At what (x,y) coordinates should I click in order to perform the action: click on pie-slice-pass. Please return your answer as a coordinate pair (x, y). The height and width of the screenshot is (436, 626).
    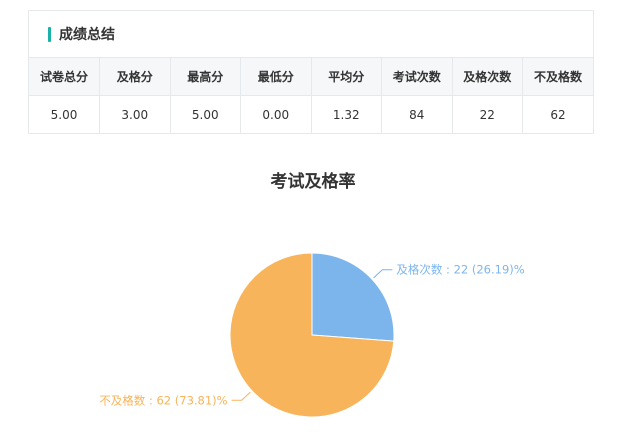
    Looking at the image, I should click on (353, 297).